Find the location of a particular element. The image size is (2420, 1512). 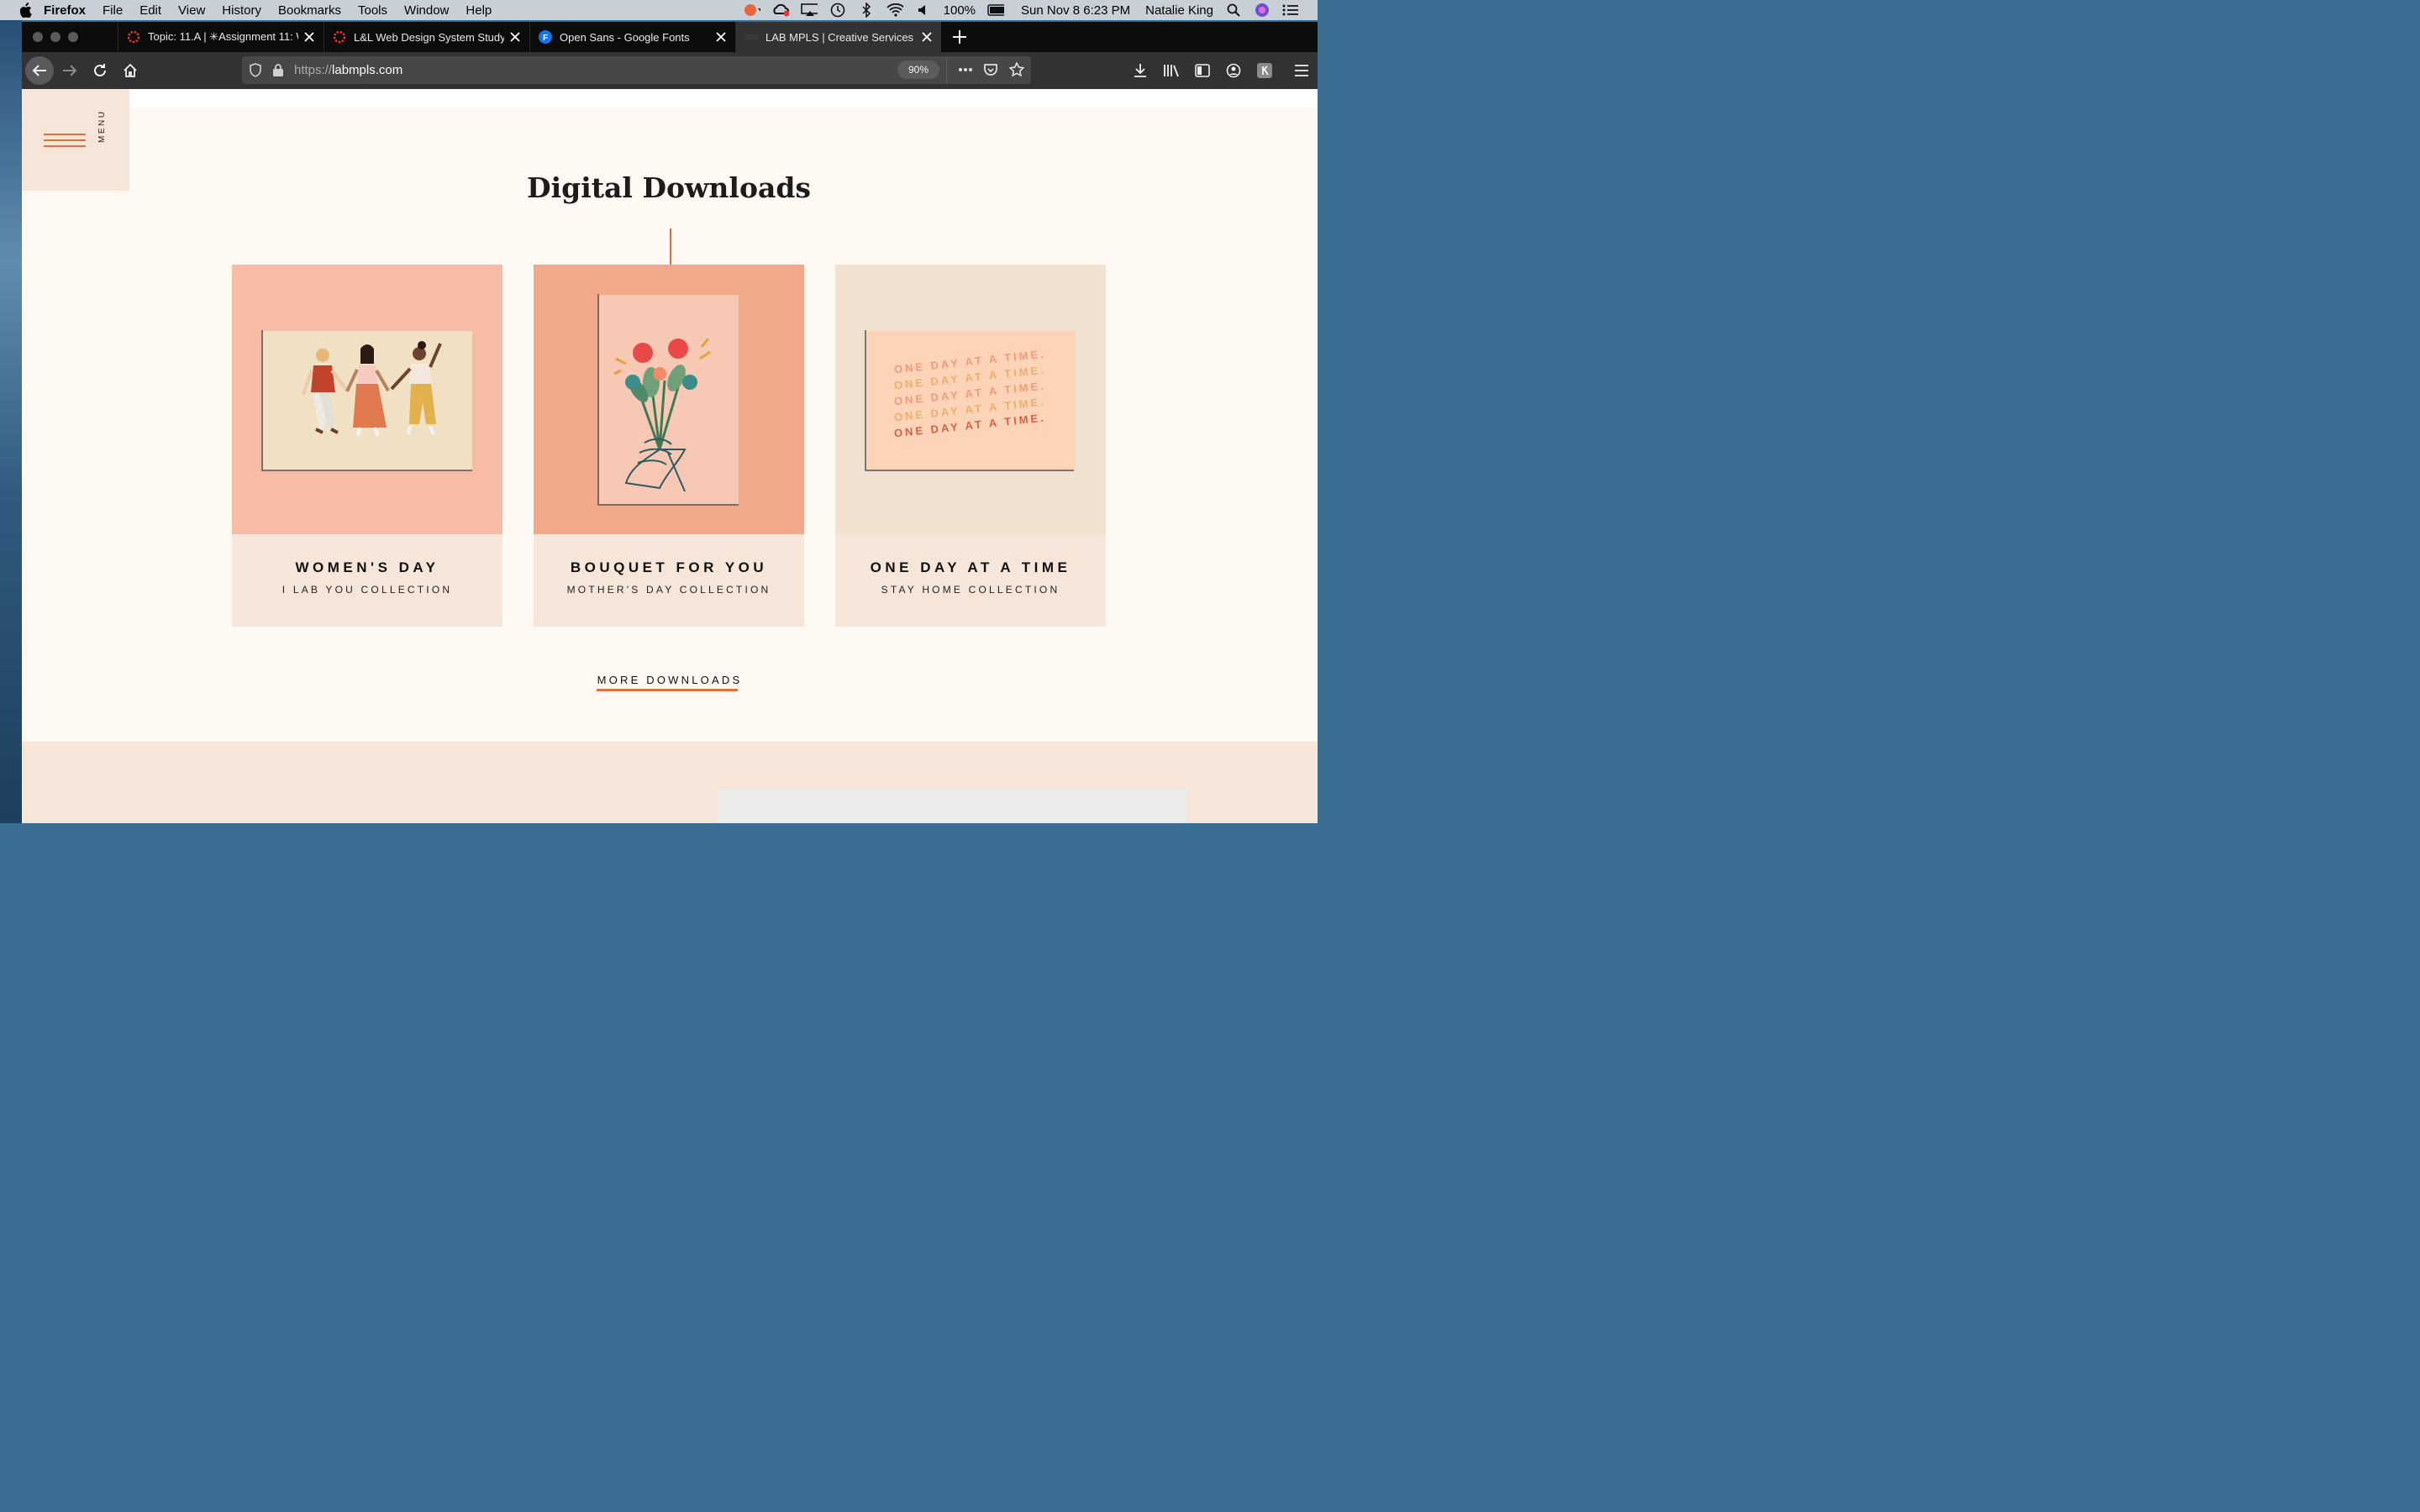

card-title: BOUQUET FOR YOU is located at coordinates (669, 567).